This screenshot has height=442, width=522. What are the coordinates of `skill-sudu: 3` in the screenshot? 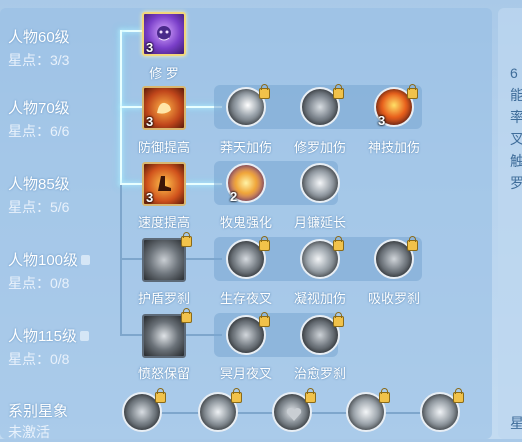 It's located at (164, 184).